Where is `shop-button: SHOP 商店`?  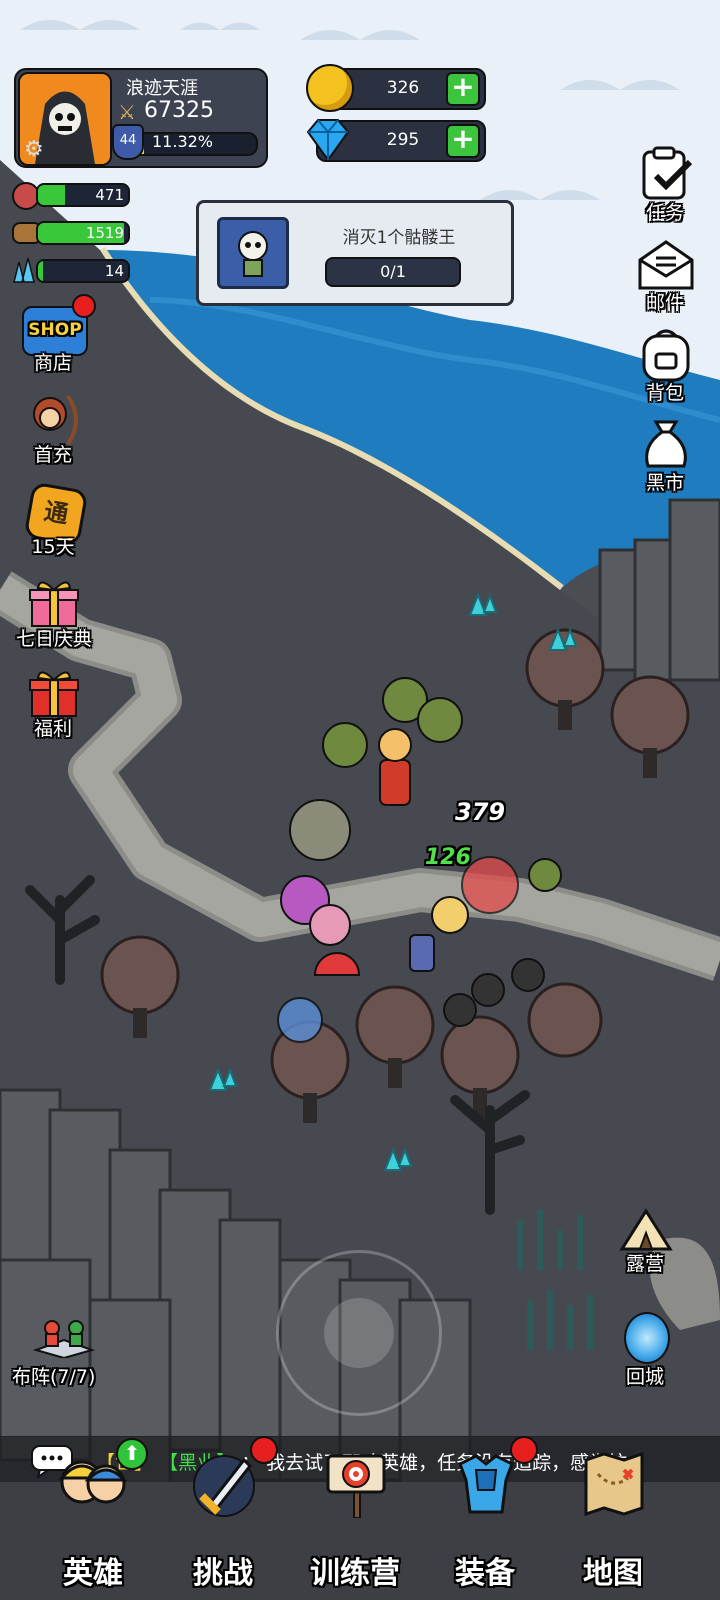 shop-button: SHOP 商店 is located at coordinates (53, 336).